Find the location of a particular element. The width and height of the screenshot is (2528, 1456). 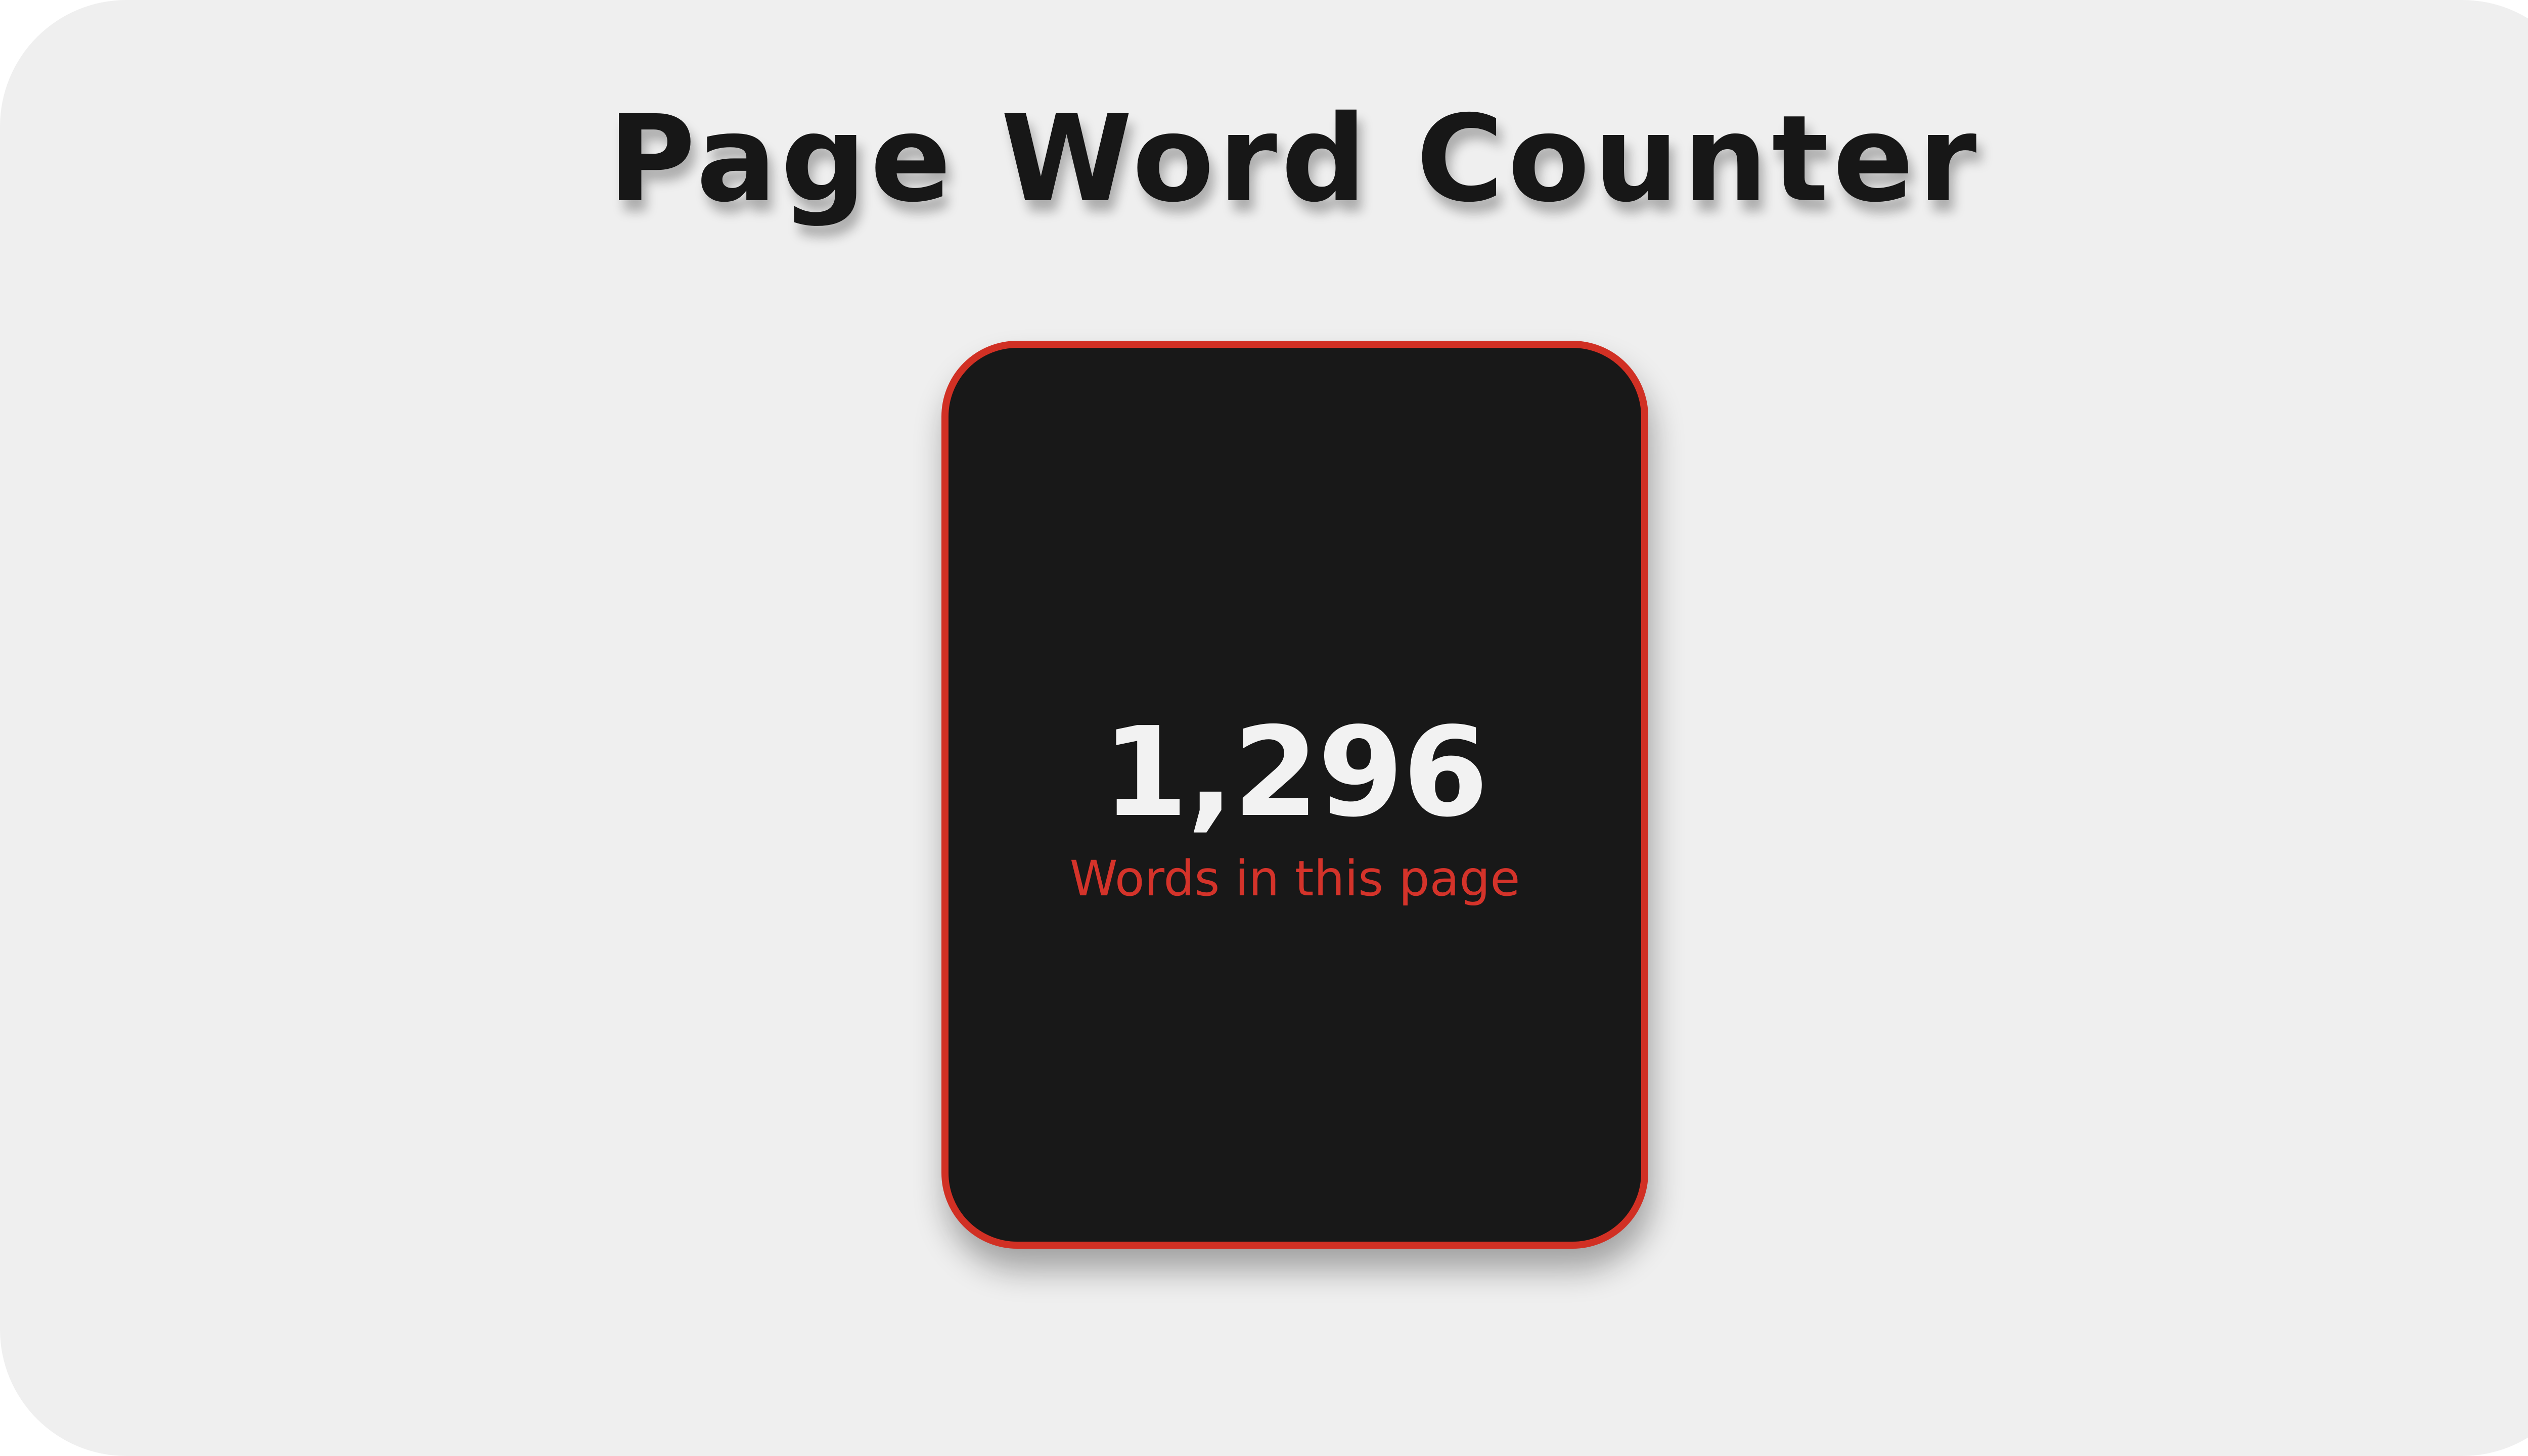

page-title: Page Word Counter is located at coordinates (1295, 159).